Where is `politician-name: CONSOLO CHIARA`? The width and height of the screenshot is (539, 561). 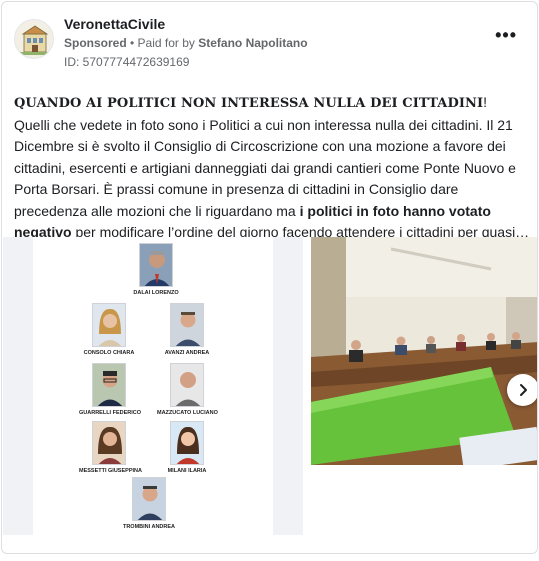
politician-name: CONSOLO CHIARA is located at coordinates (109, 353).